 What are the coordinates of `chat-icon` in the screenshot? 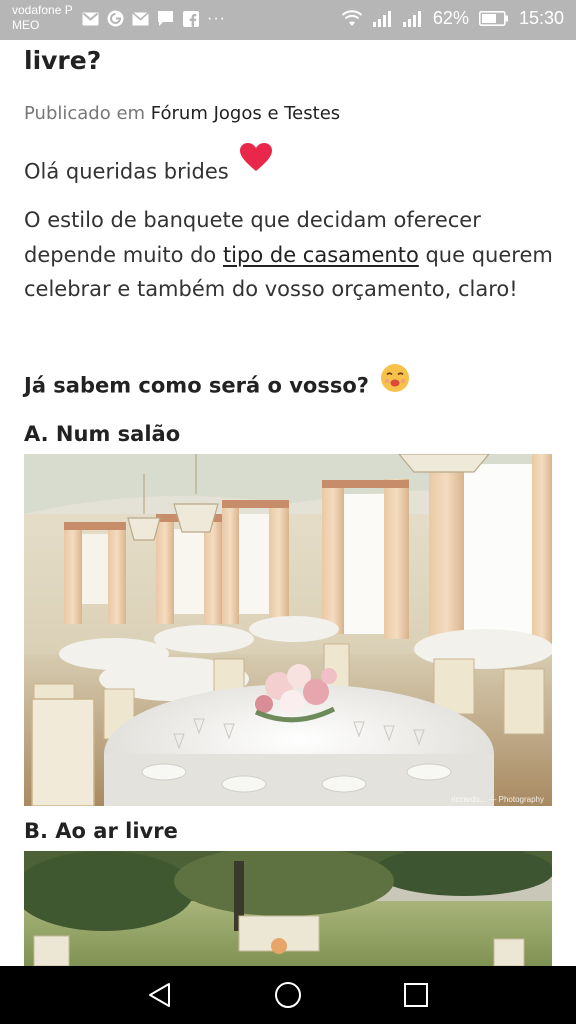 It's located at (165, 18).